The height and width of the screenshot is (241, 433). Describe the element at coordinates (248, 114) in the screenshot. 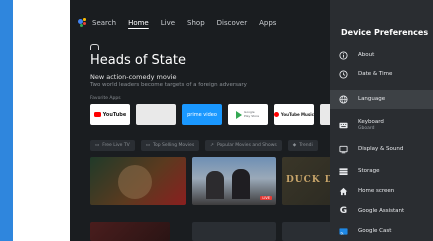

I see `app-google-play-store: Google Play Store` at that location.